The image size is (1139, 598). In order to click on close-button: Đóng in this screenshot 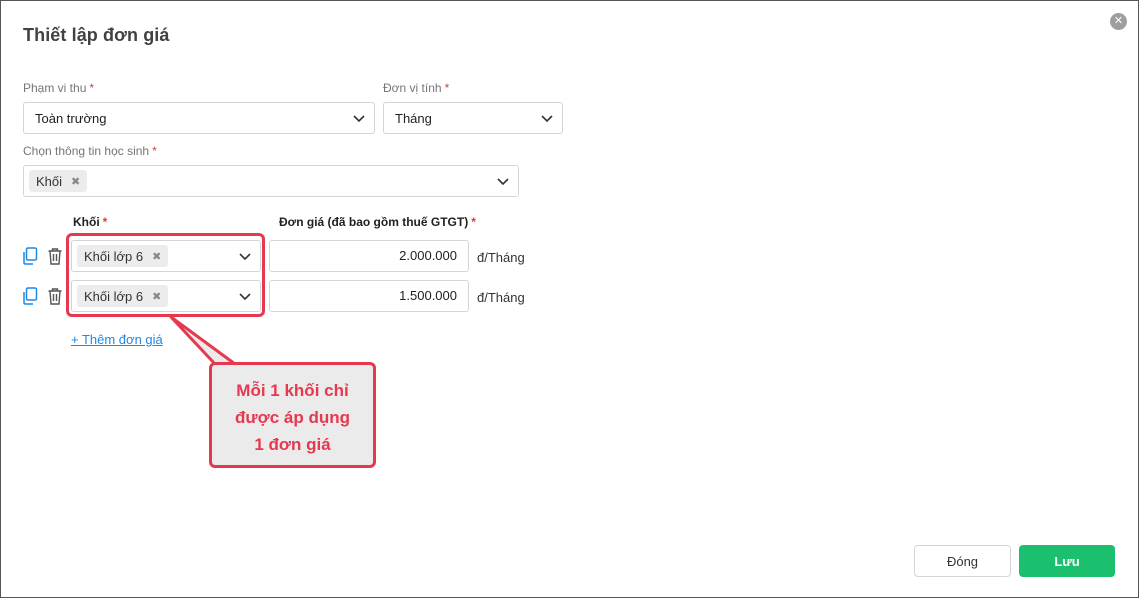, I will do `click(962, 561)`.